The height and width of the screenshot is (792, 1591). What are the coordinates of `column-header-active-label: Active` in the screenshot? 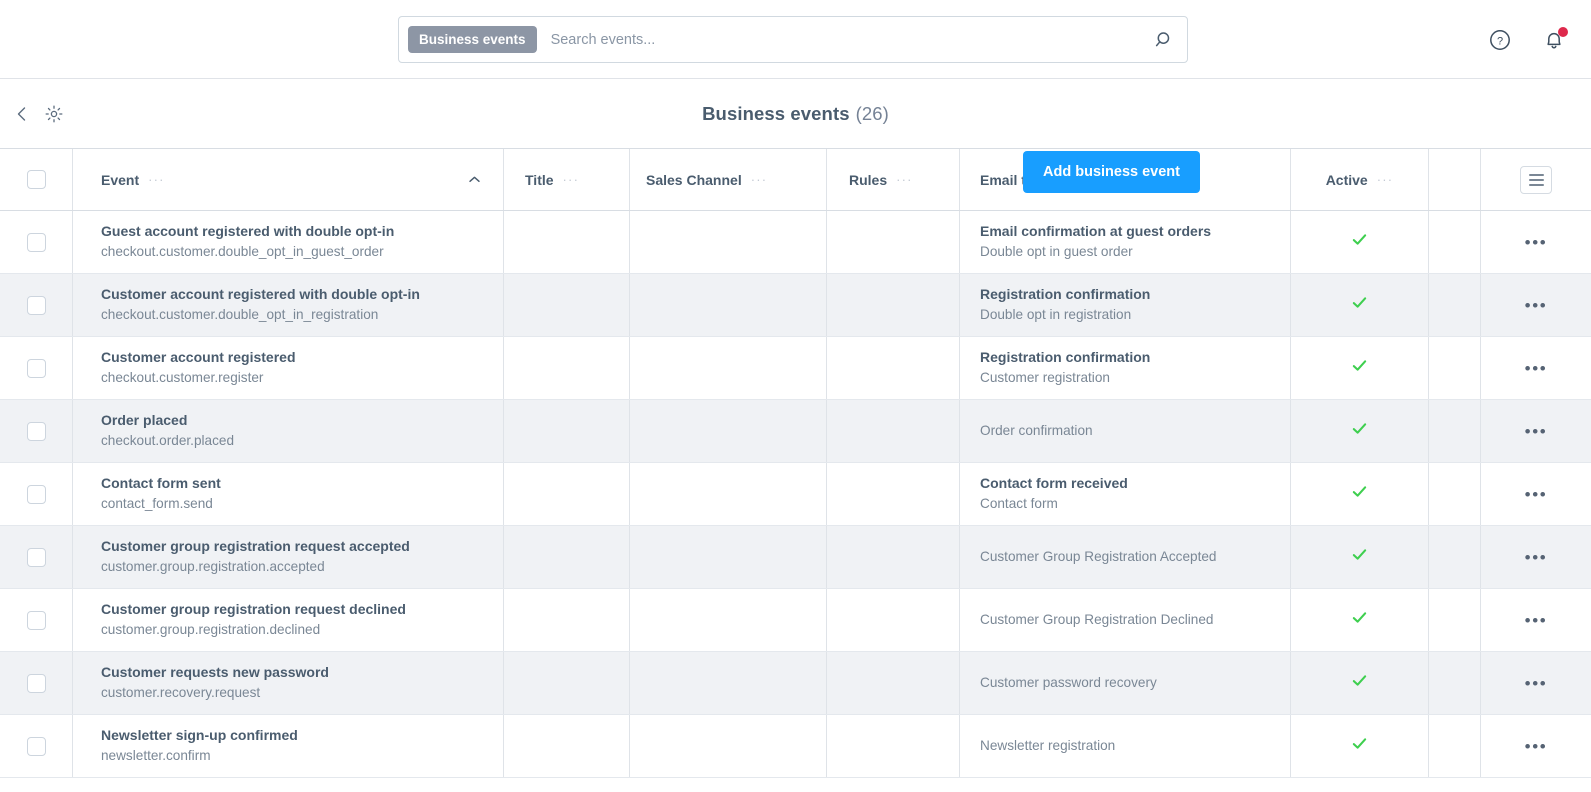 It's located at (1346, 179).